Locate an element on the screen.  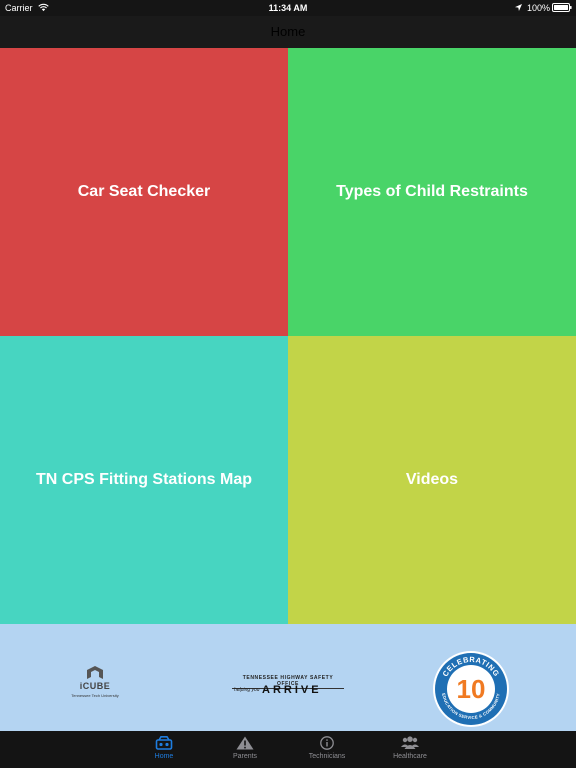
tab-technicians: Technicians is located at coordinates (327, 749).